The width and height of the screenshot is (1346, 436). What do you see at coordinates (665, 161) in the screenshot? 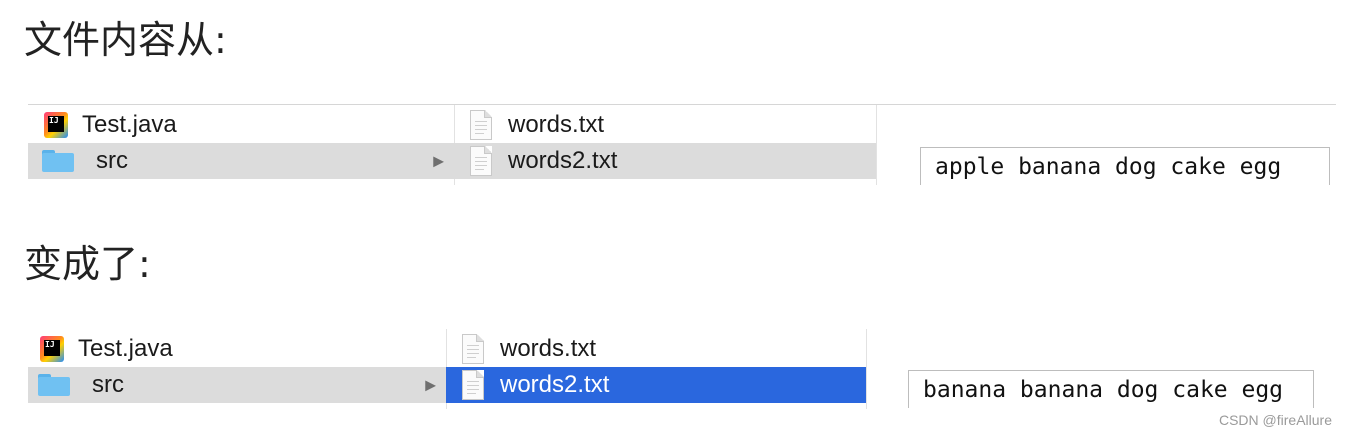
I see `before-row-words2-txt: words2.txt` at bounding box center [665, 161].